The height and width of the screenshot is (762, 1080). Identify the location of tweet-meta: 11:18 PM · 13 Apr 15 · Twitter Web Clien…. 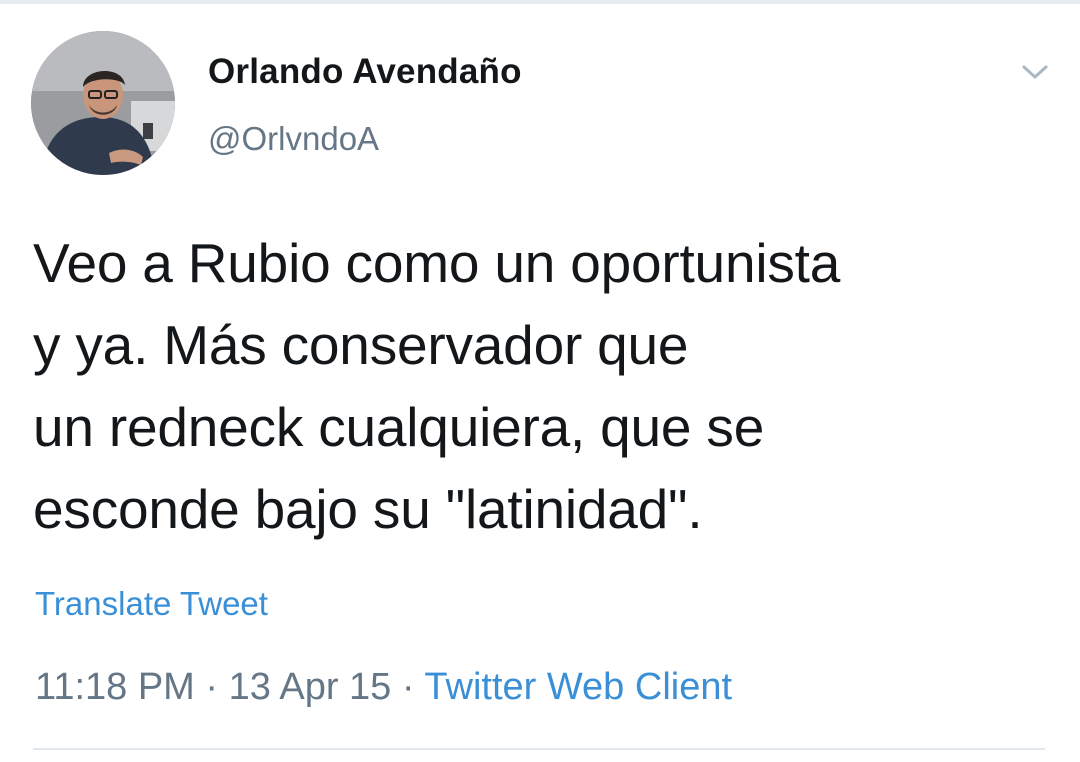
(383, 687).